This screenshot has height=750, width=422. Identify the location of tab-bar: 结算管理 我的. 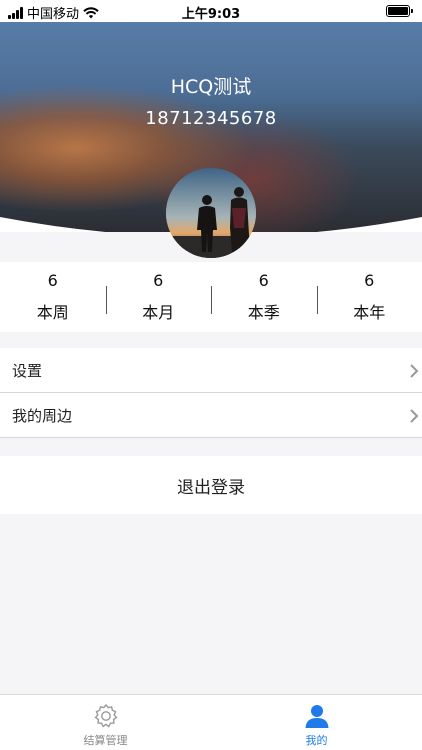
(211, 722).